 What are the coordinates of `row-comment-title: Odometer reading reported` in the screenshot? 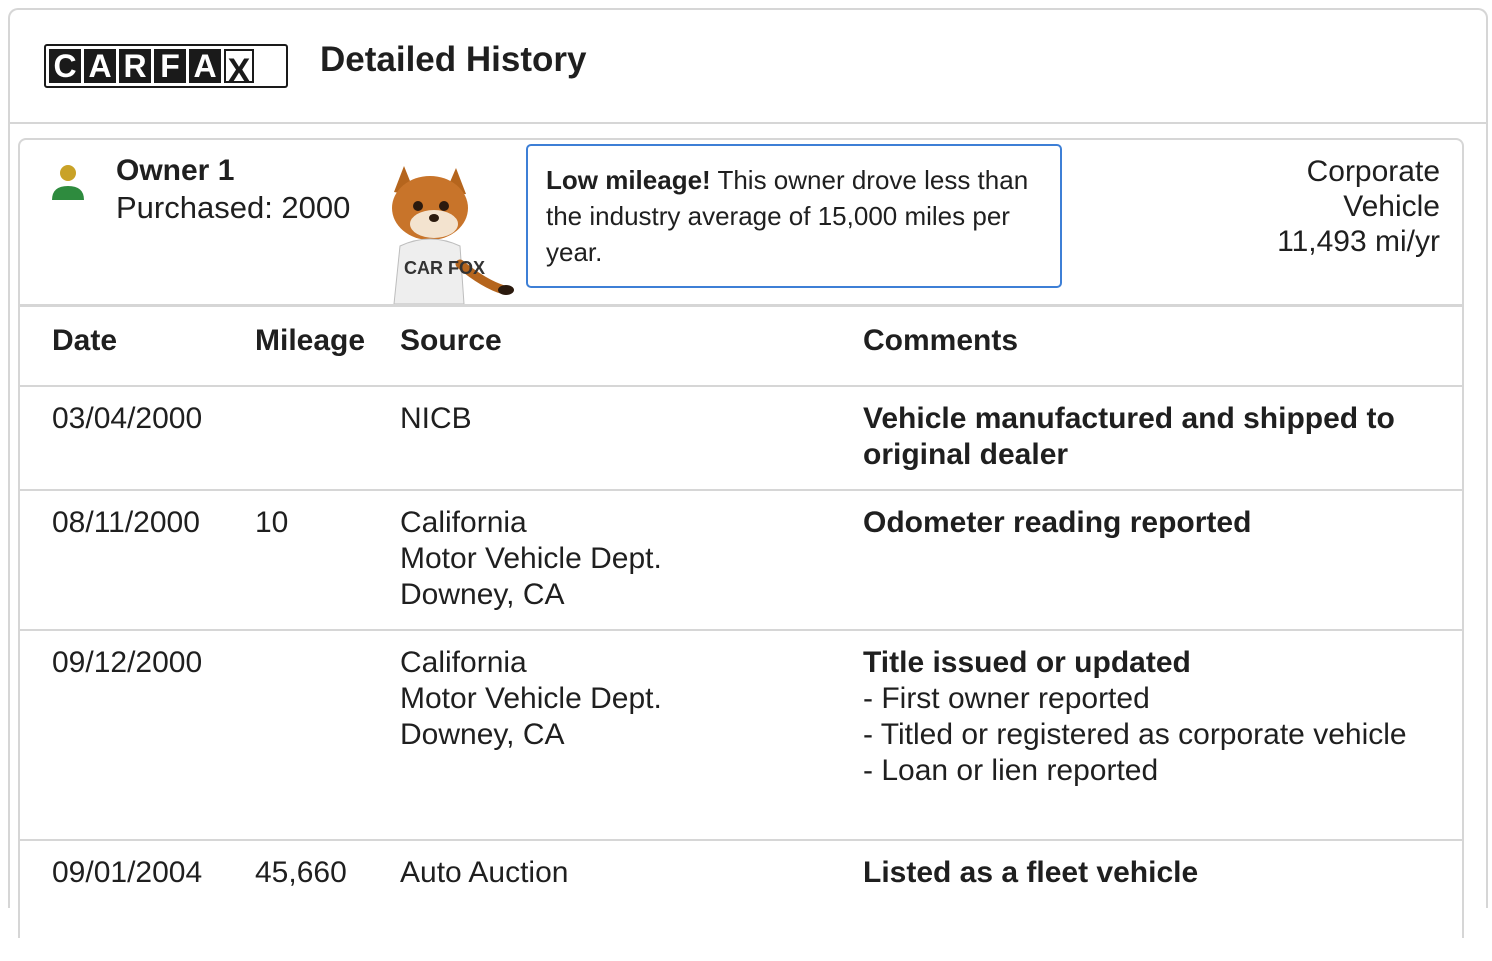 It's located at (1057, 522).